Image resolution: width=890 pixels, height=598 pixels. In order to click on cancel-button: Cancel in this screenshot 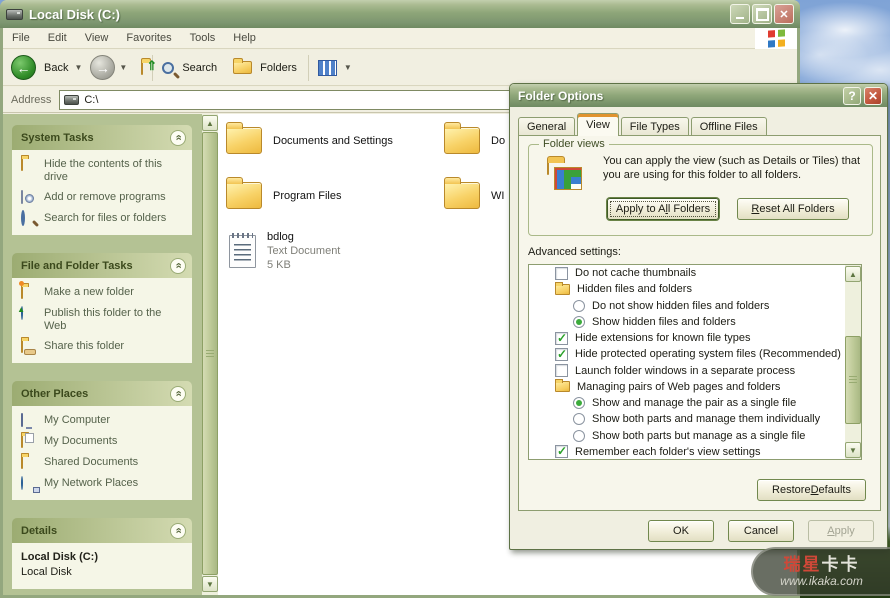, I will do `click(761, 531)`.